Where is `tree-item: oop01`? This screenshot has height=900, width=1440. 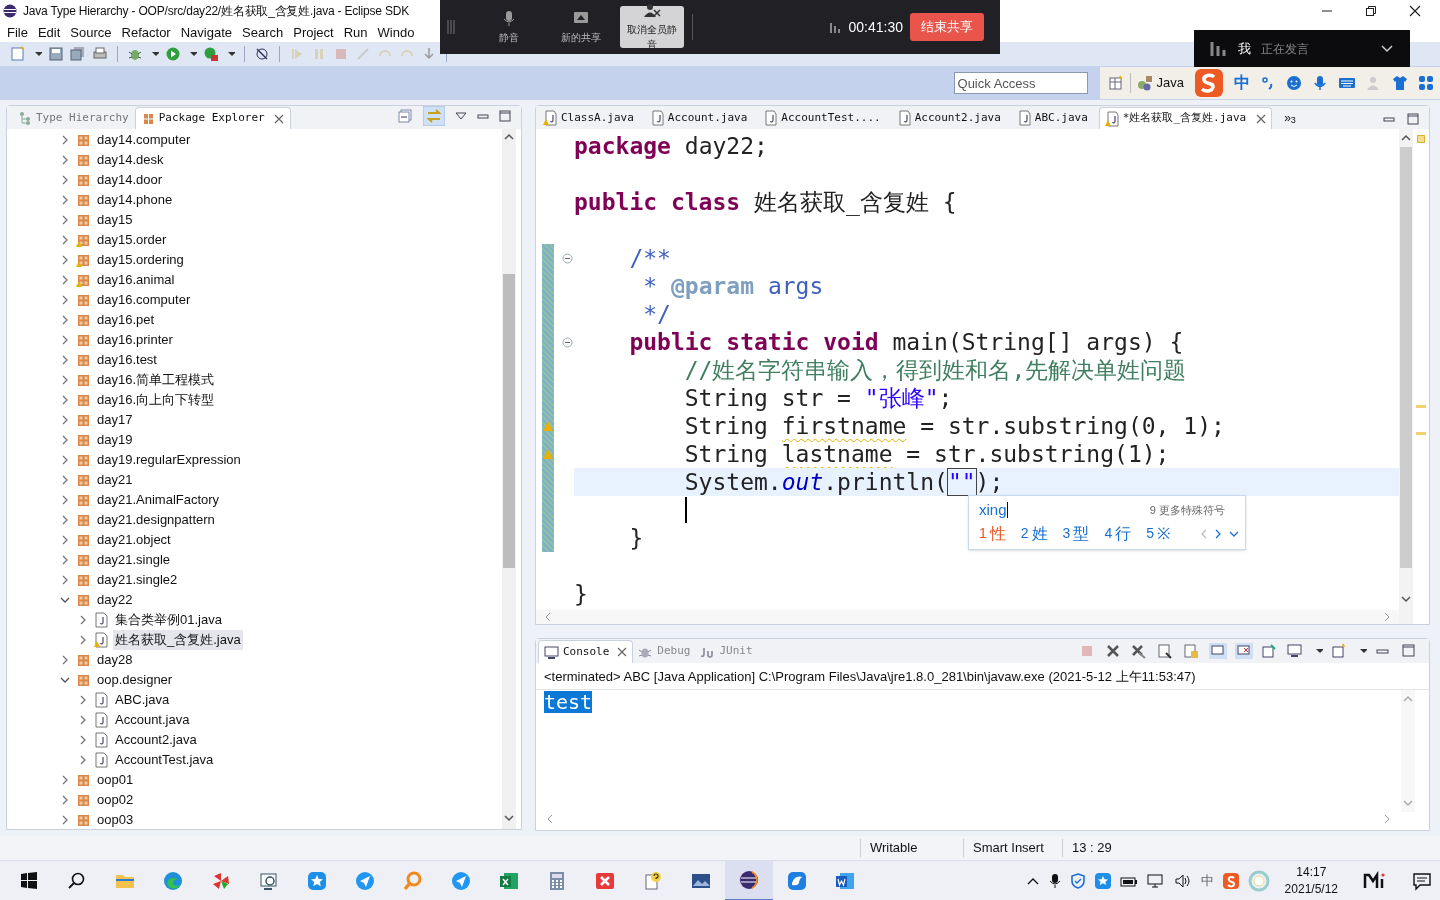 tree-item: oop01 is located at coordinates (115, 780).